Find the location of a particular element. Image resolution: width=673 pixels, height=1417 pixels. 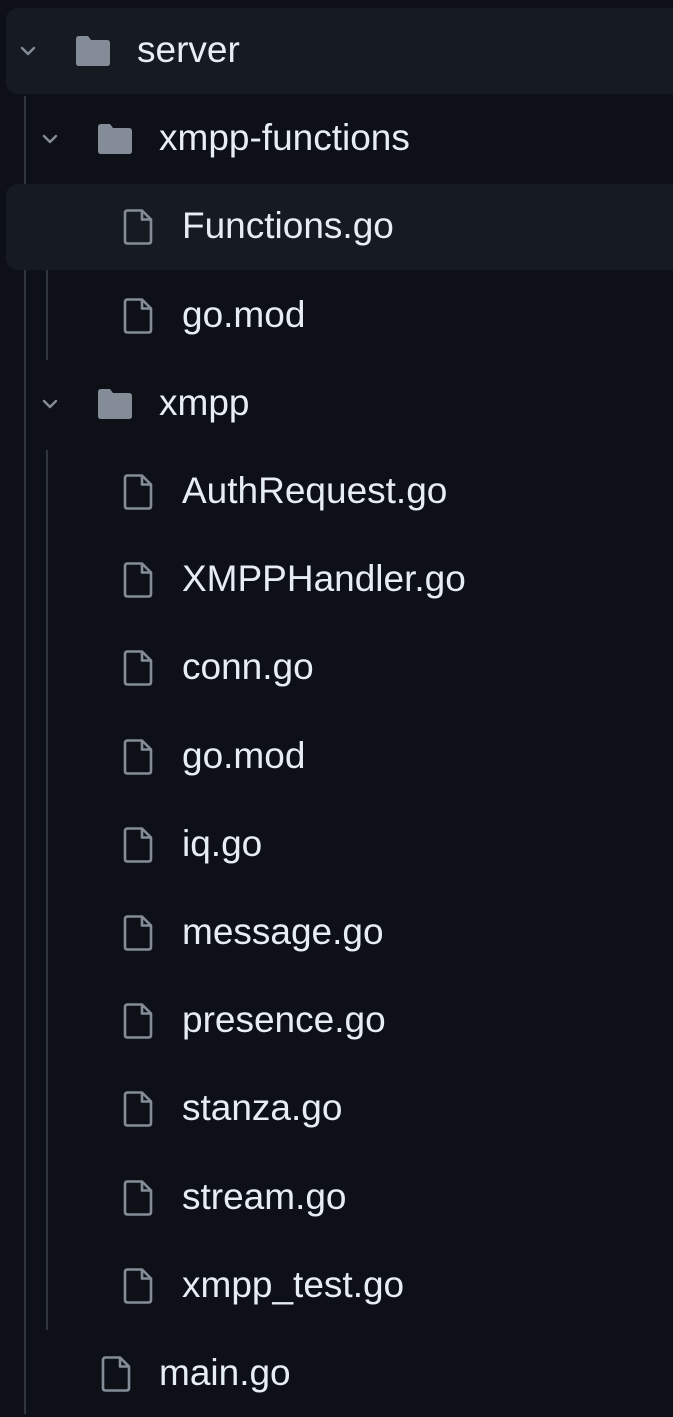

folder-label: xmpp-functions is located at coordinates (284, 138).